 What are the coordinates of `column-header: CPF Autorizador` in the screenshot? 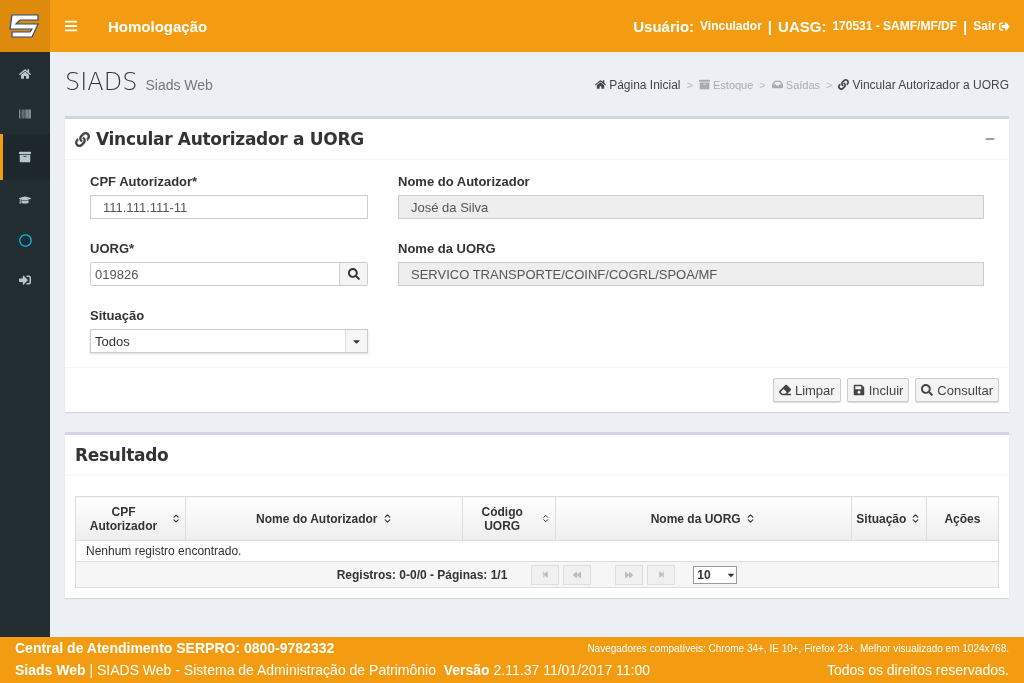 It's located at (130, 518).